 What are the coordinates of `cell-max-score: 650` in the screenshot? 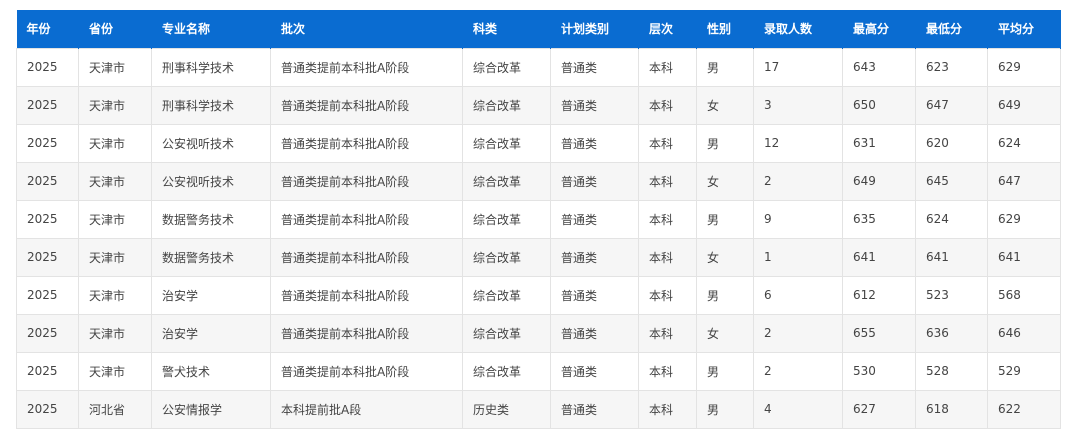 It's located at (879, 105).